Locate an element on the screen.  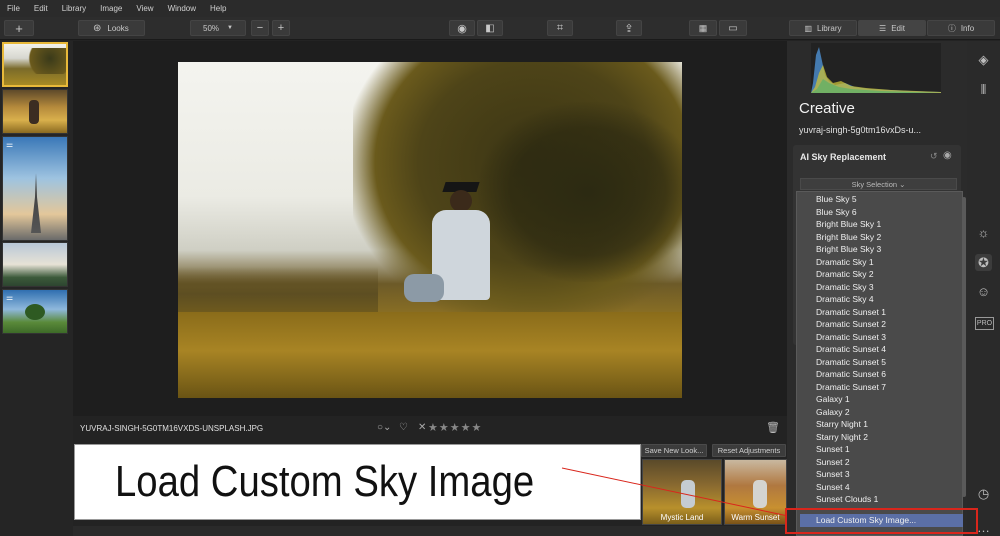
reset-adjustments-button: Reset Adjustments is located at coordinates (749, 450).